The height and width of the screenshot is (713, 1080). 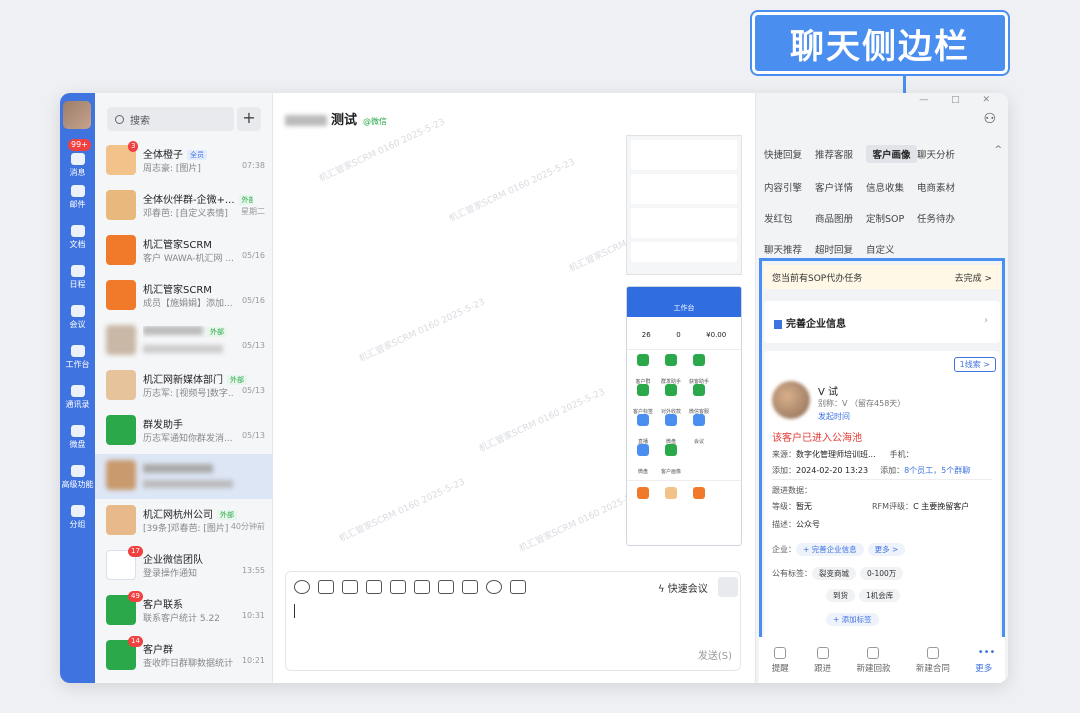 I want to click on sop-banner: 您当前有SOP代办任务 去完成 >, so click(x=882, y=277).